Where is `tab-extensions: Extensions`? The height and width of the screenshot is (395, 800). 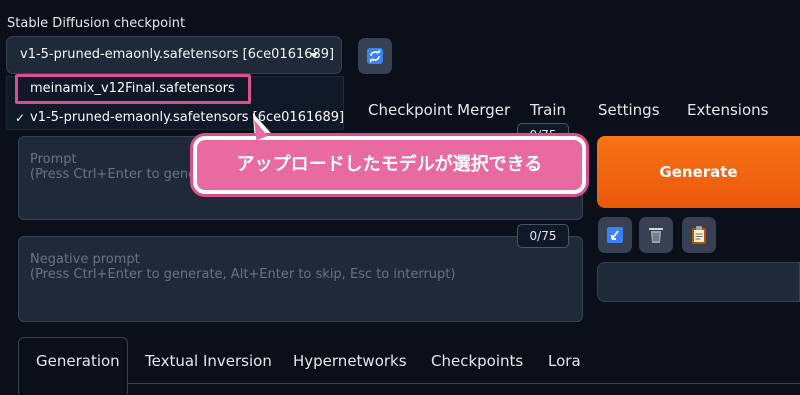
tab-extensions: Extensions is located at coordinates (727, 110).